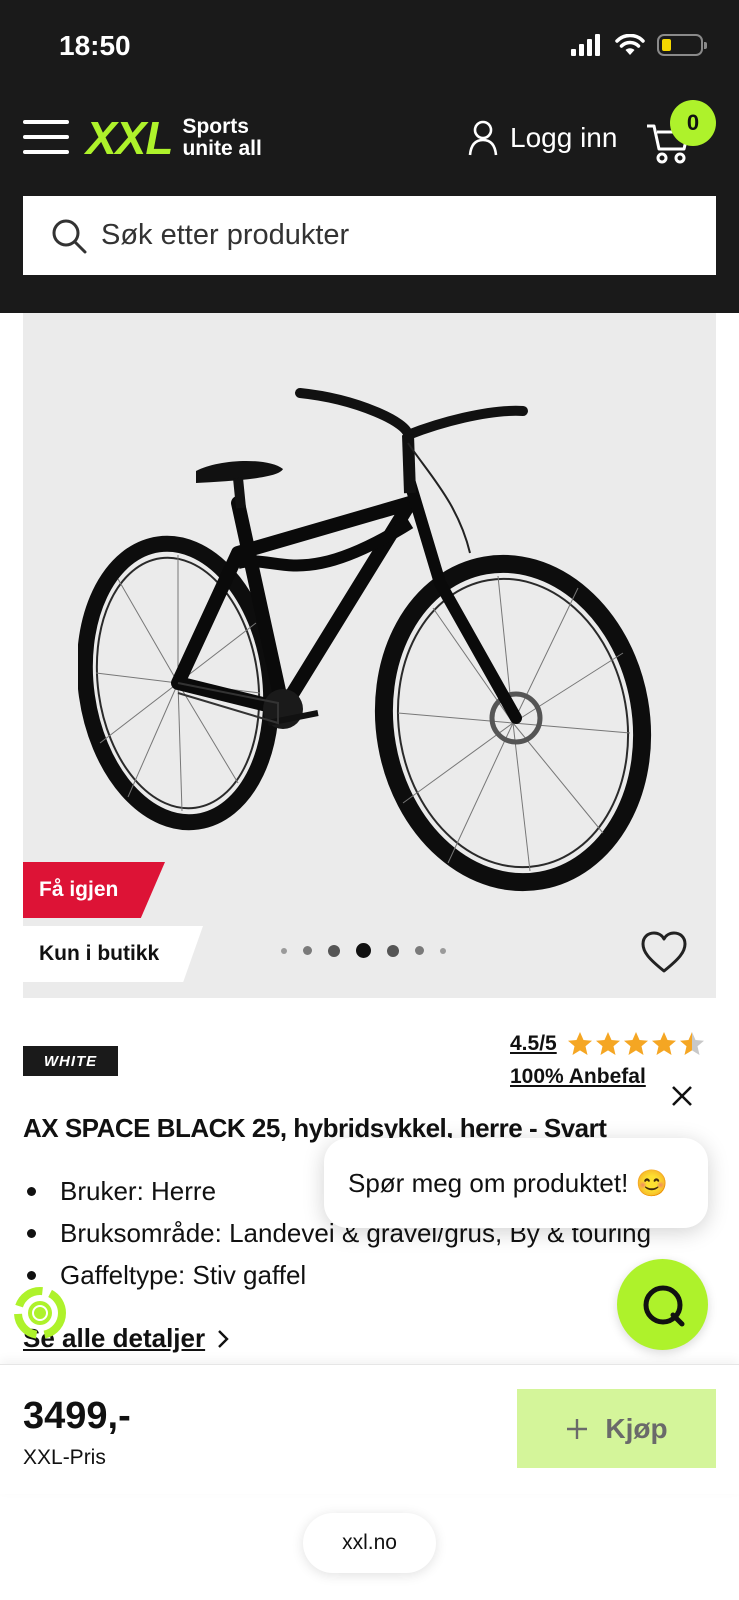 Image resolution: width=739 pixels, height=1600 pixels. I want to click on xxl-logo: XXL Sports unite all, so click(174, 138).